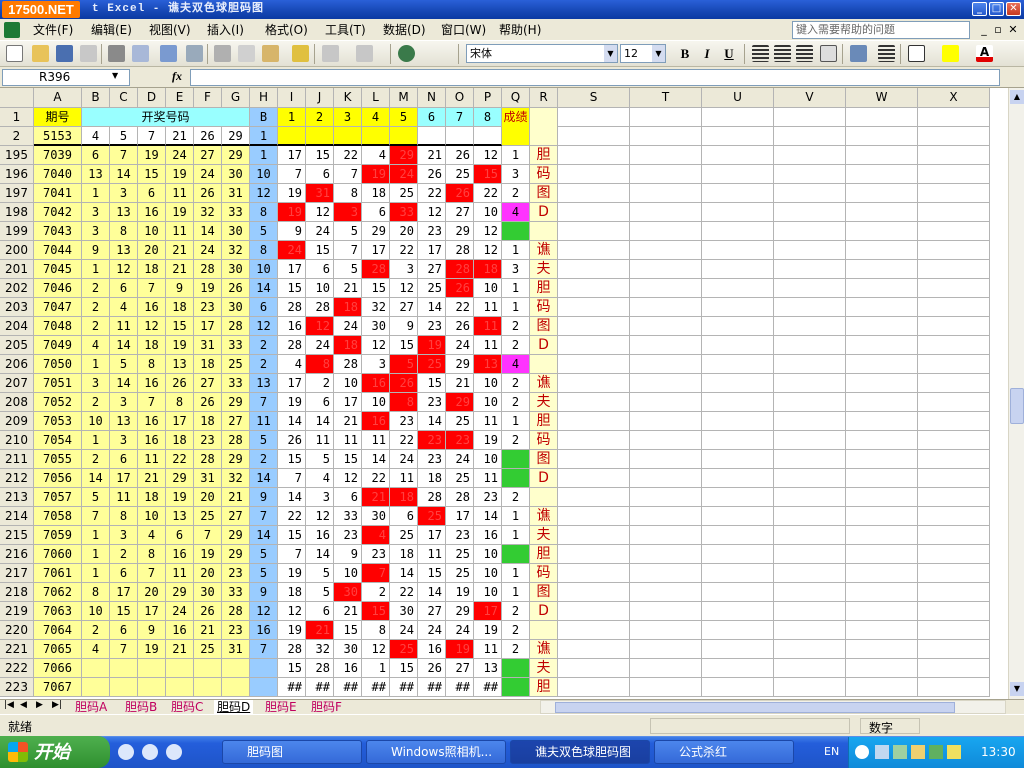  Describe the element at coordinates (17, 402) in the screenshot. I see `row-header: 208` at that location.